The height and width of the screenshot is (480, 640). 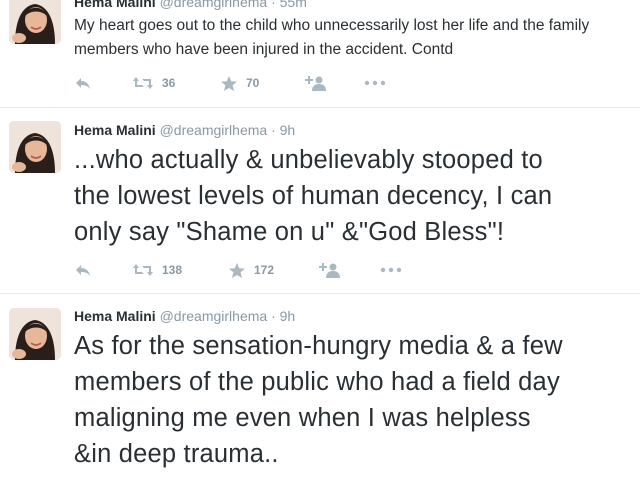 What do you see at coordinates (253, 83) in the screenshot?
I see `favorite-count: 70` at bounding box center [253, 83].